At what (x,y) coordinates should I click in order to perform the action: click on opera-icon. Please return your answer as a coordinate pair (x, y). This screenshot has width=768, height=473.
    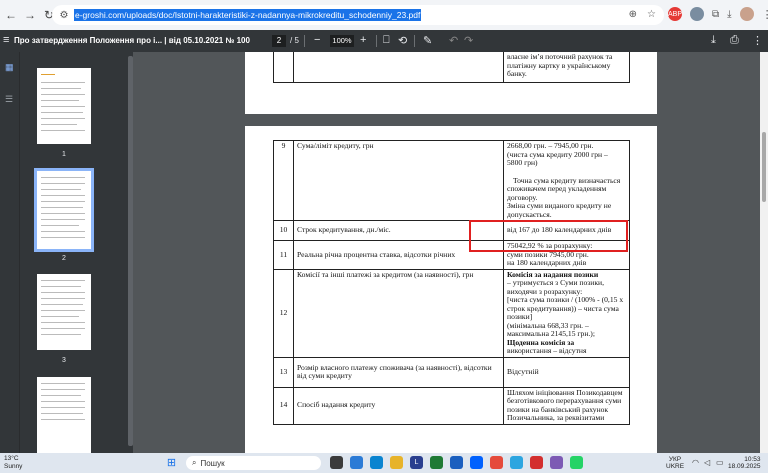
    Looking at the image, I should click on (536, 462).